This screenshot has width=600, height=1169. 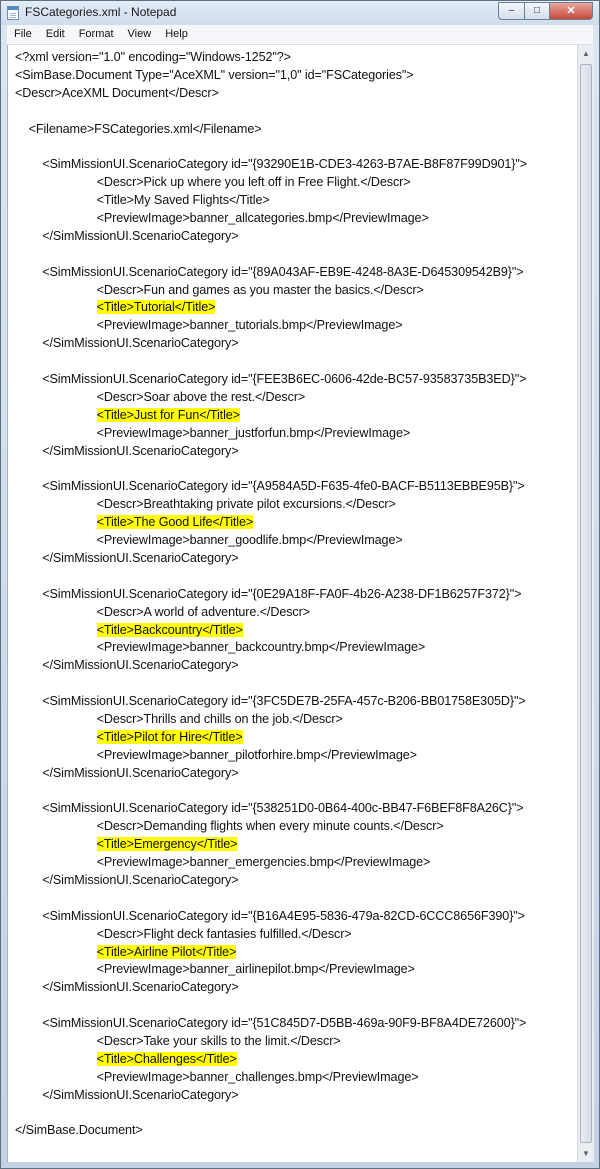 I want to click on caption-buttons: – □ ✕, so click(x=545, y=11).